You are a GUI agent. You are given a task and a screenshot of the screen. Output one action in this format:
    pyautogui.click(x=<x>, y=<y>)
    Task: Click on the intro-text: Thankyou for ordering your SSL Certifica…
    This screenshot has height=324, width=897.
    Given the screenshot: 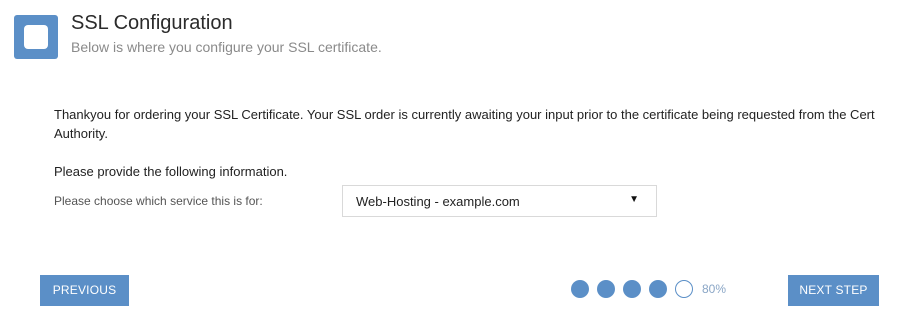 What is the action you would take?
    pyautogui.click(x=464, y=124)
    